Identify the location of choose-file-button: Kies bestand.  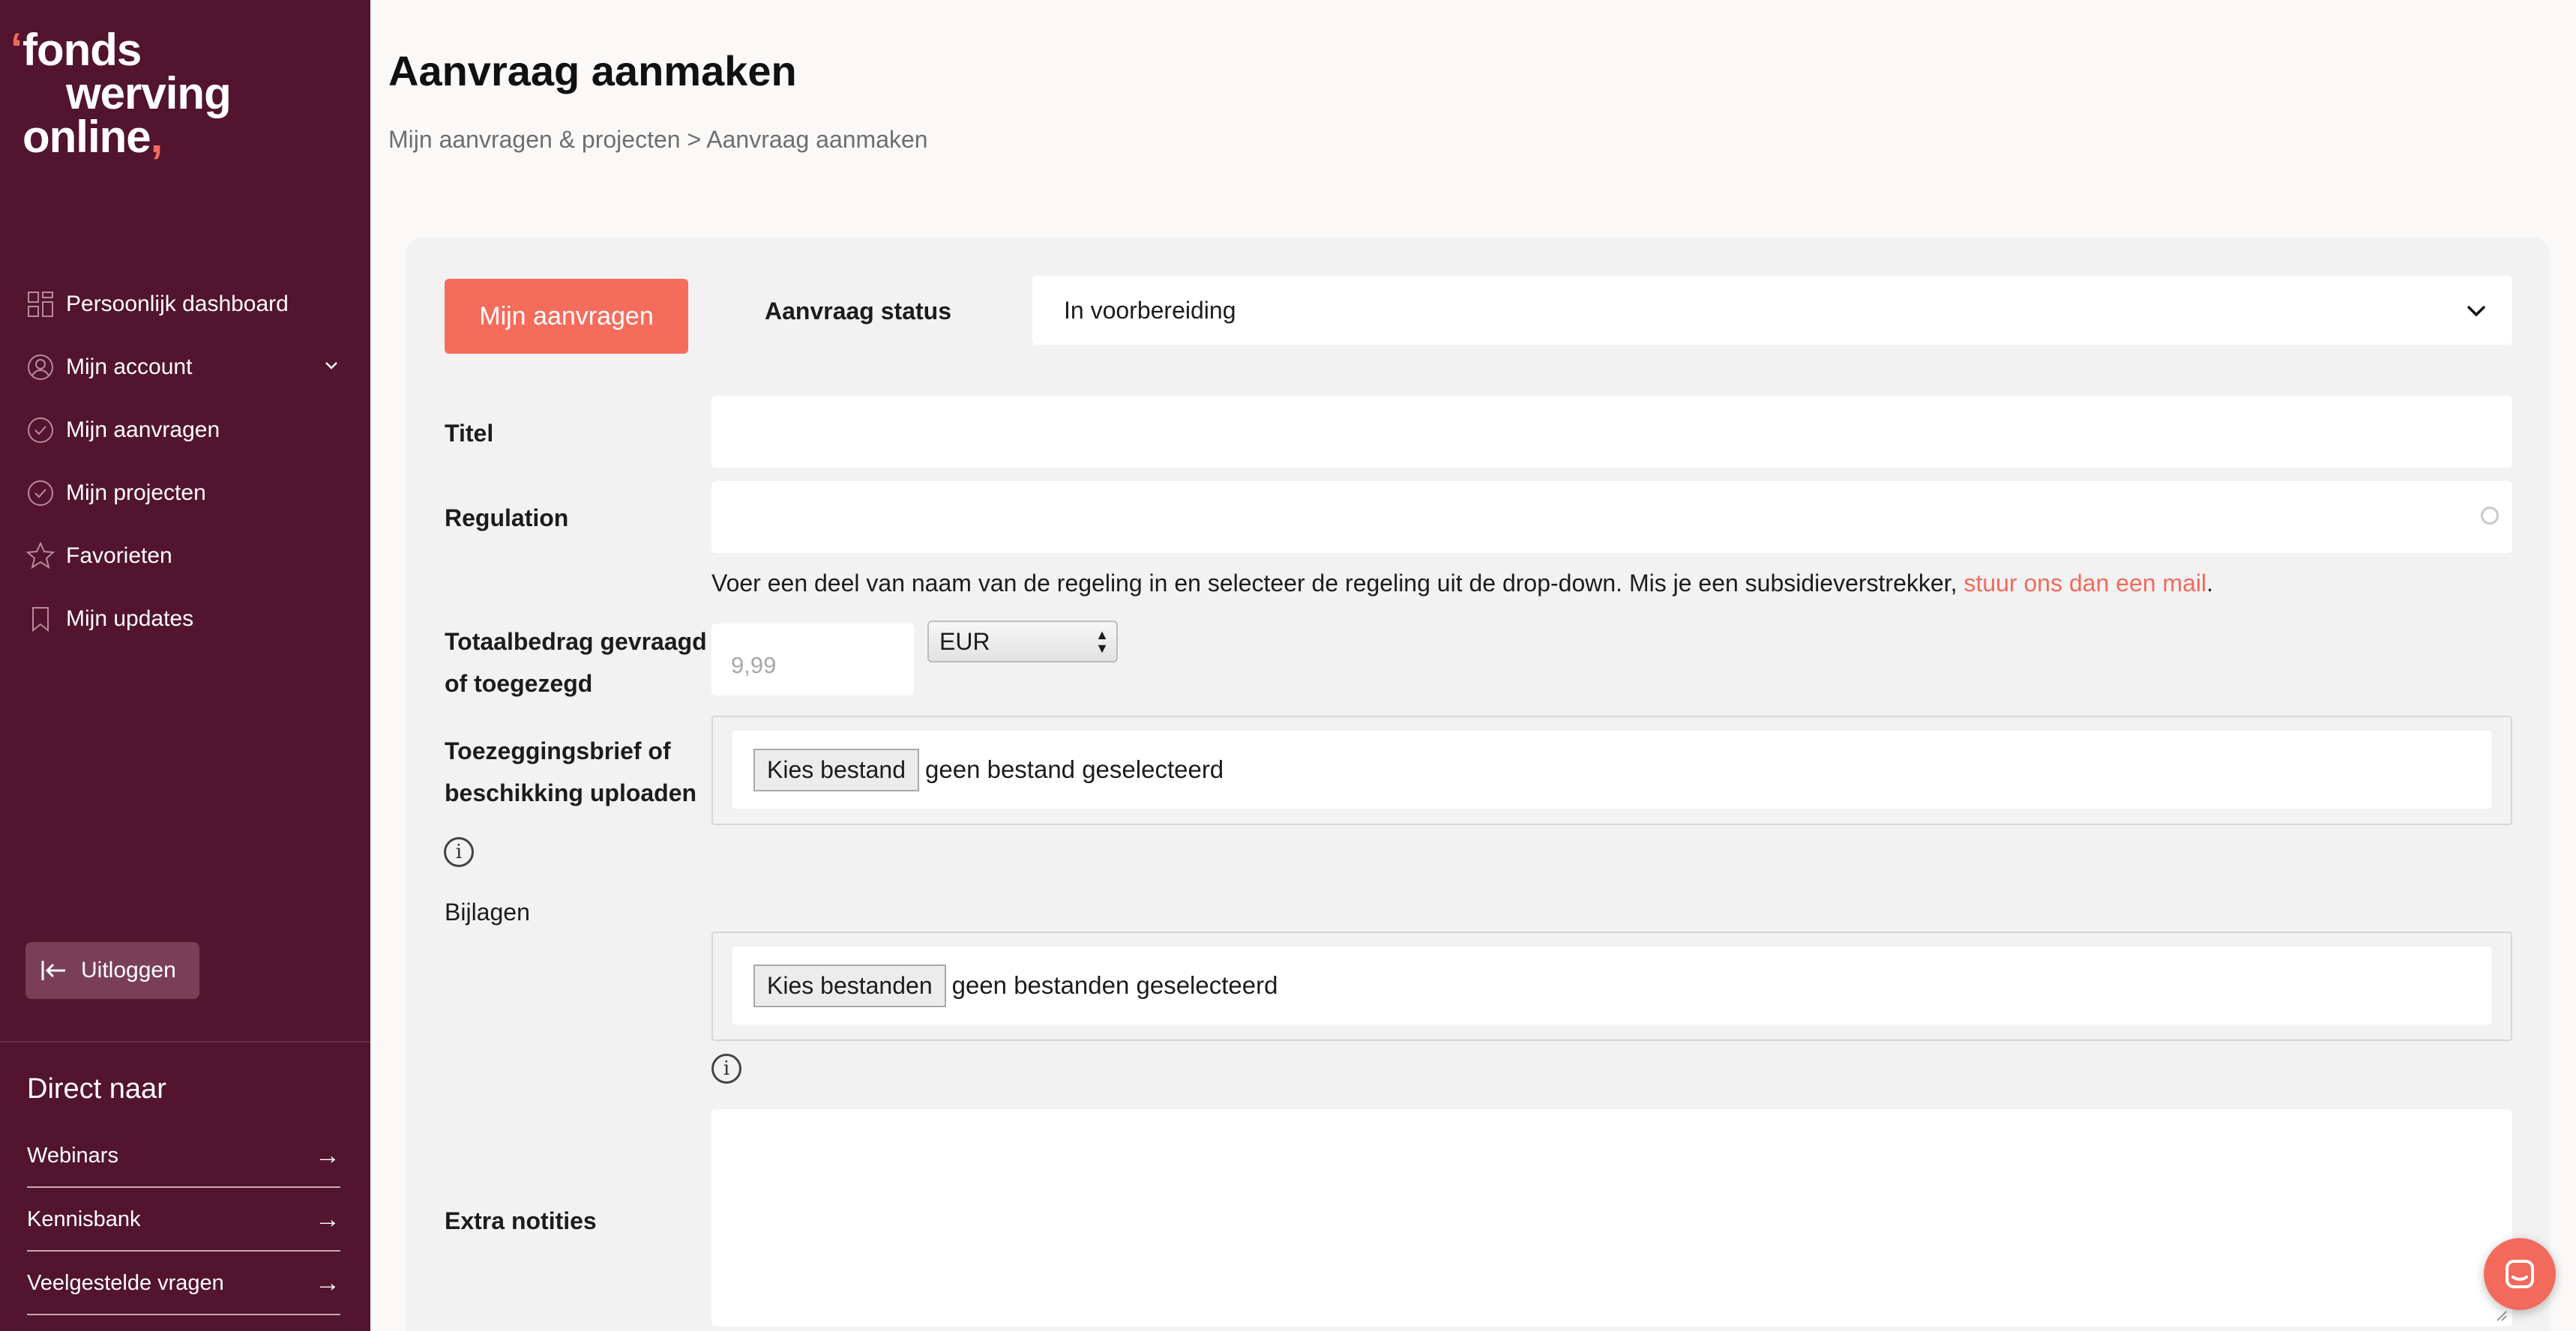
(836, 769).